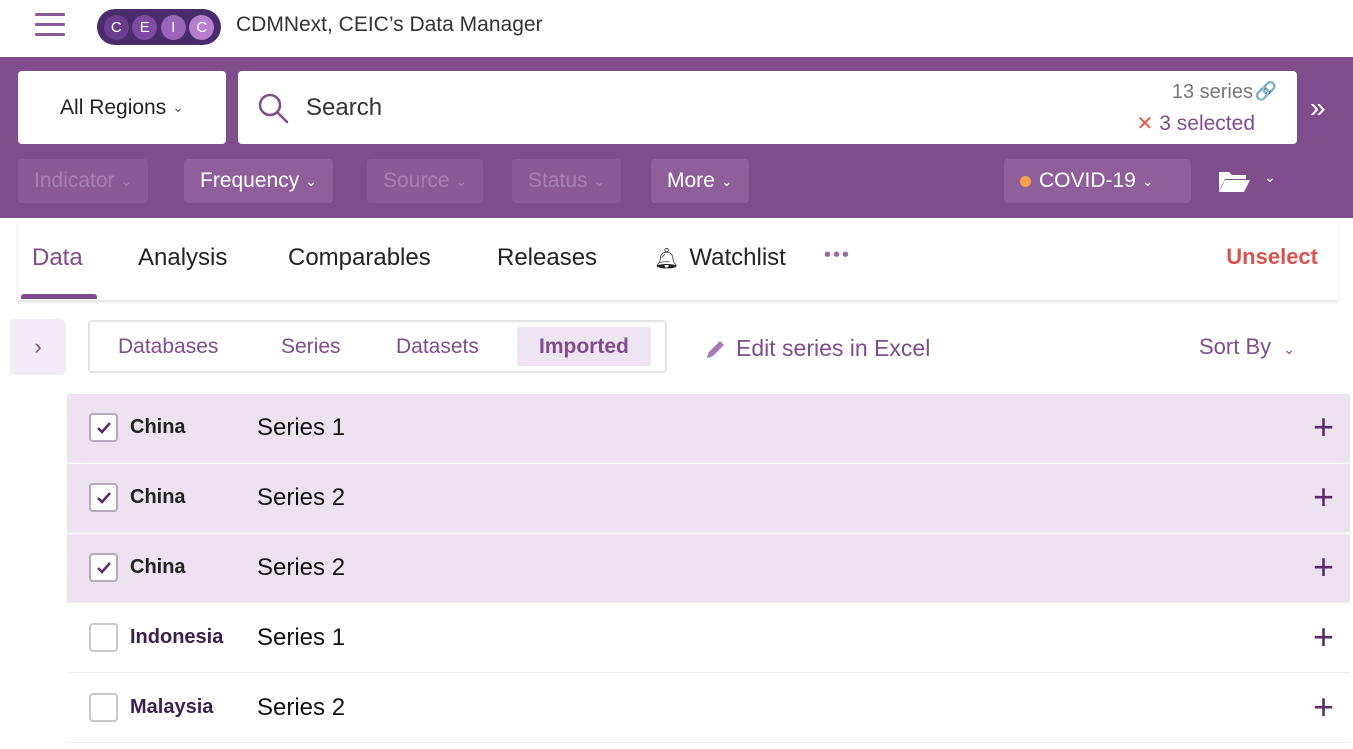  What do you see at coordinates (1318, 108) in the screenshot?
I see `double-chevron-right-icon: »` at bounding box center [1318, 108].